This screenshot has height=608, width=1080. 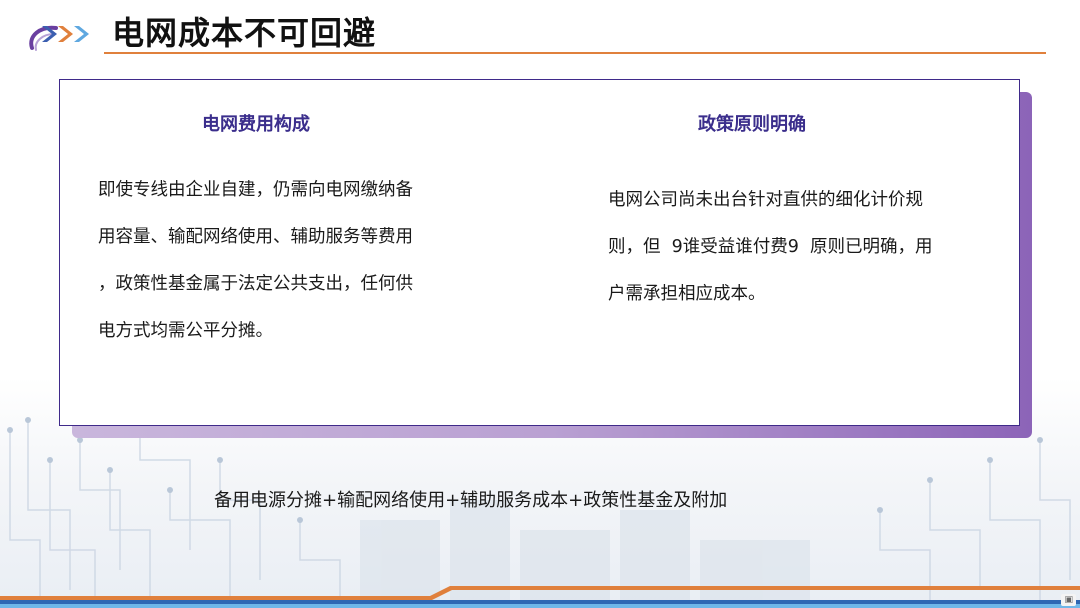 I want to click on left-text-line: ，政策性基金属于法定公共支出，任何供, so click(x=255, y=284).